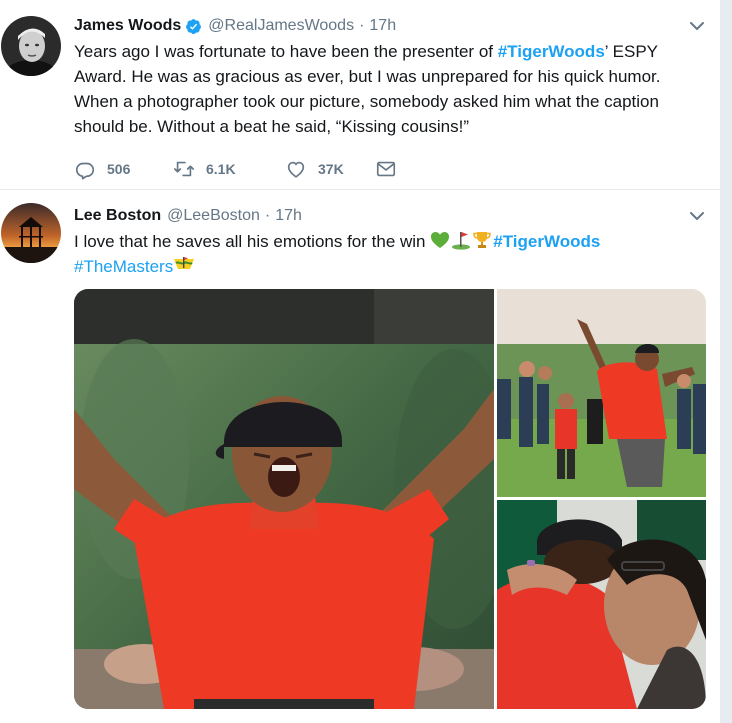  What do you see at coordinates (213, 216) in the screenshot?
I see `author-handle: @LeeBoston` at bounding box center [213, 216].